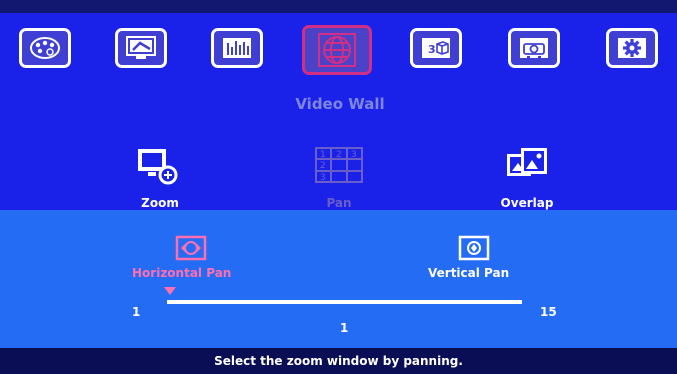 This screenshot has width=677, height=374. I want to click on pan-grid-icon: 123 23, so click(339, 165).